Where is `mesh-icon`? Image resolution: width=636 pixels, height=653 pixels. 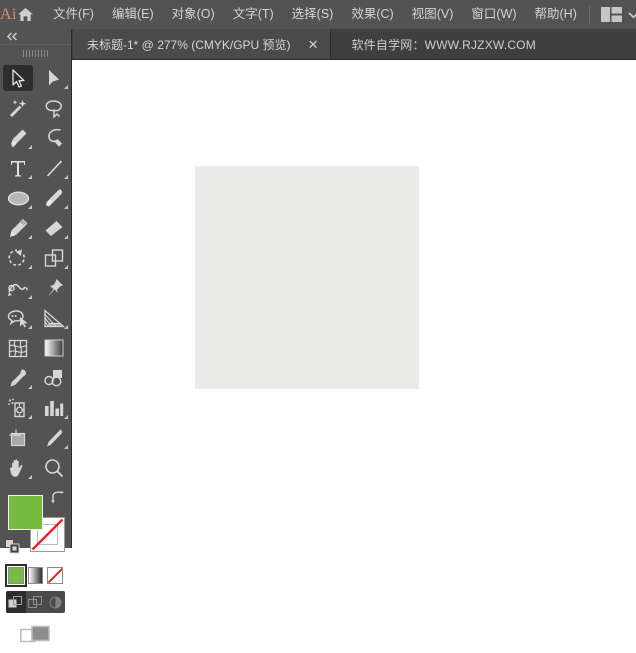
mesh-icon is located at coordinates (18, 348).